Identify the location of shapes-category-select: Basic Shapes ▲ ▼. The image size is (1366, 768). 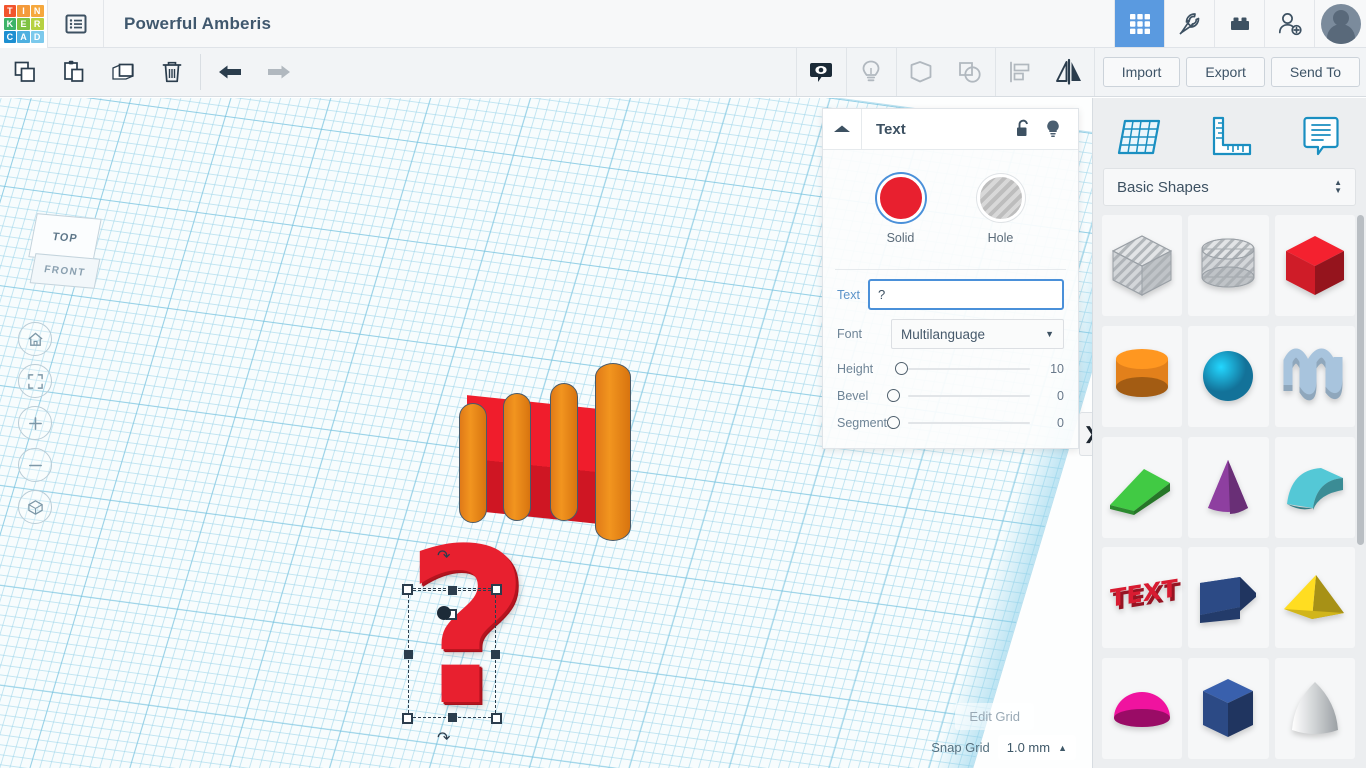
(1229, 187).